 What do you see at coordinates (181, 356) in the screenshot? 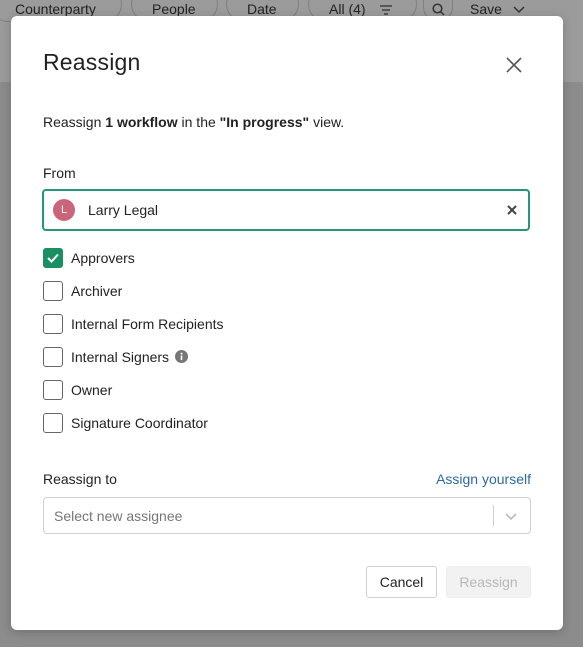
I see `info-icon` at bounding box center [181, 356].